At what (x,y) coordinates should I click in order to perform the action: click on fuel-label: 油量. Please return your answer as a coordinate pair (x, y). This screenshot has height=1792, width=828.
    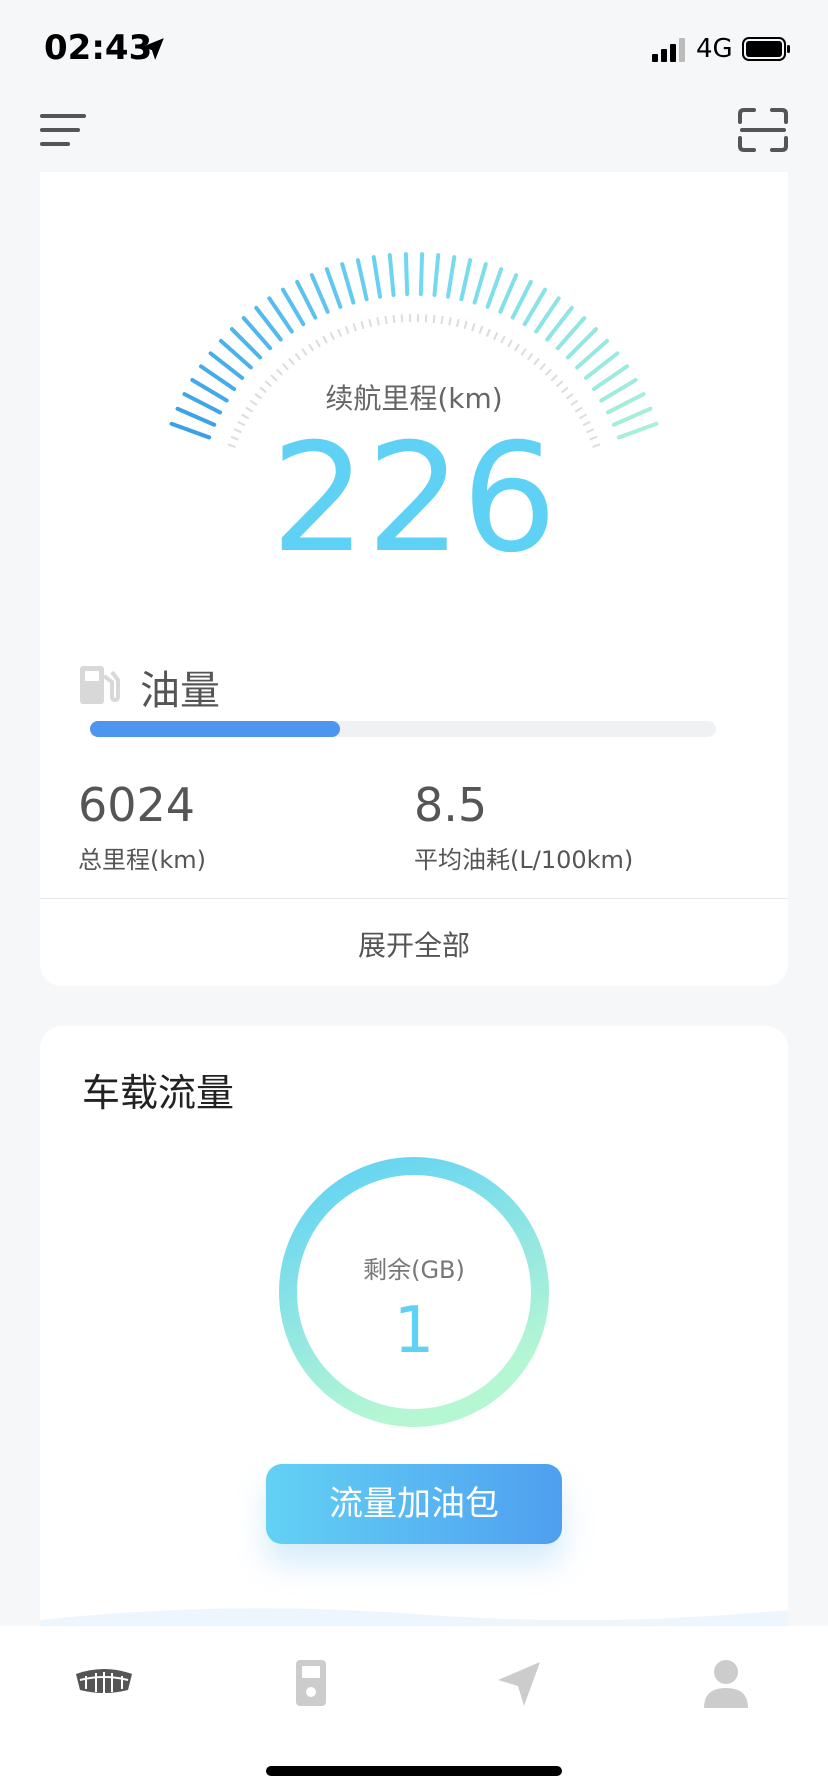
    Looking at the image, I should click on (180, 691).